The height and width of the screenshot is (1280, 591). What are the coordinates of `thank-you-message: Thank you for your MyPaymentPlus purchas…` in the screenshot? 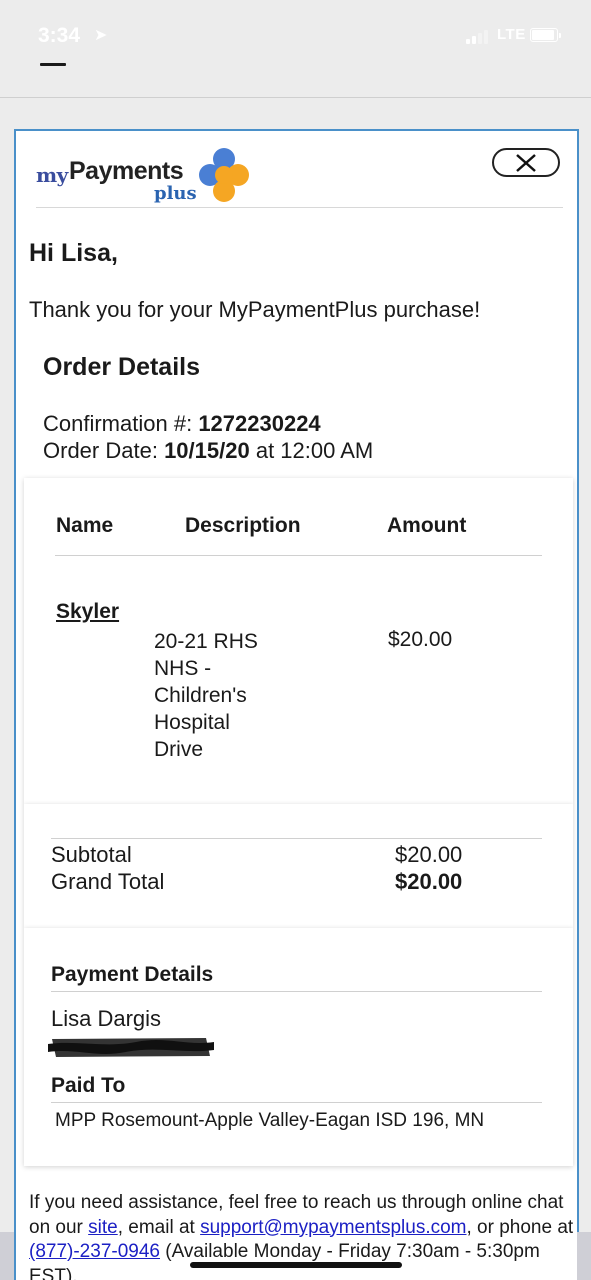 It's located at (255, 309).